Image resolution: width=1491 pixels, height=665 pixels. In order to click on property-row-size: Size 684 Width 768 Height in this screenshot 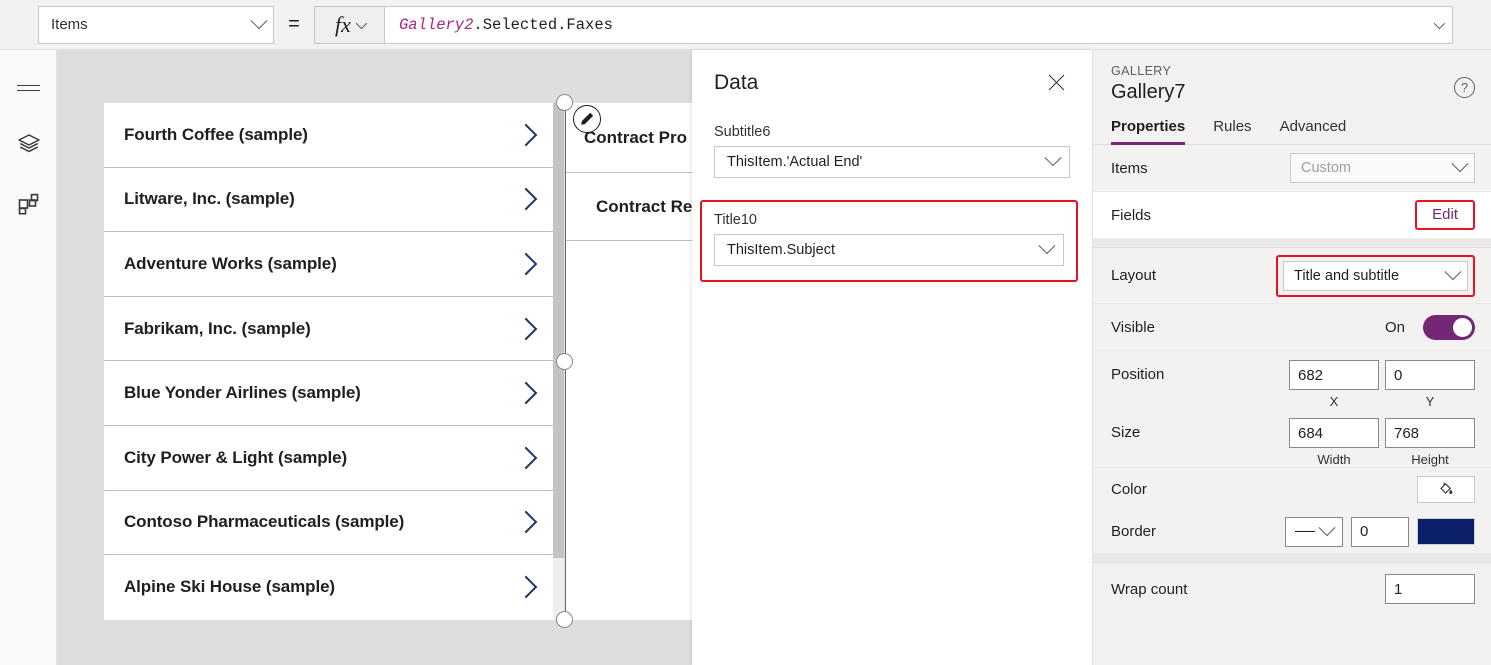, I will do `click(1292, 438)`.